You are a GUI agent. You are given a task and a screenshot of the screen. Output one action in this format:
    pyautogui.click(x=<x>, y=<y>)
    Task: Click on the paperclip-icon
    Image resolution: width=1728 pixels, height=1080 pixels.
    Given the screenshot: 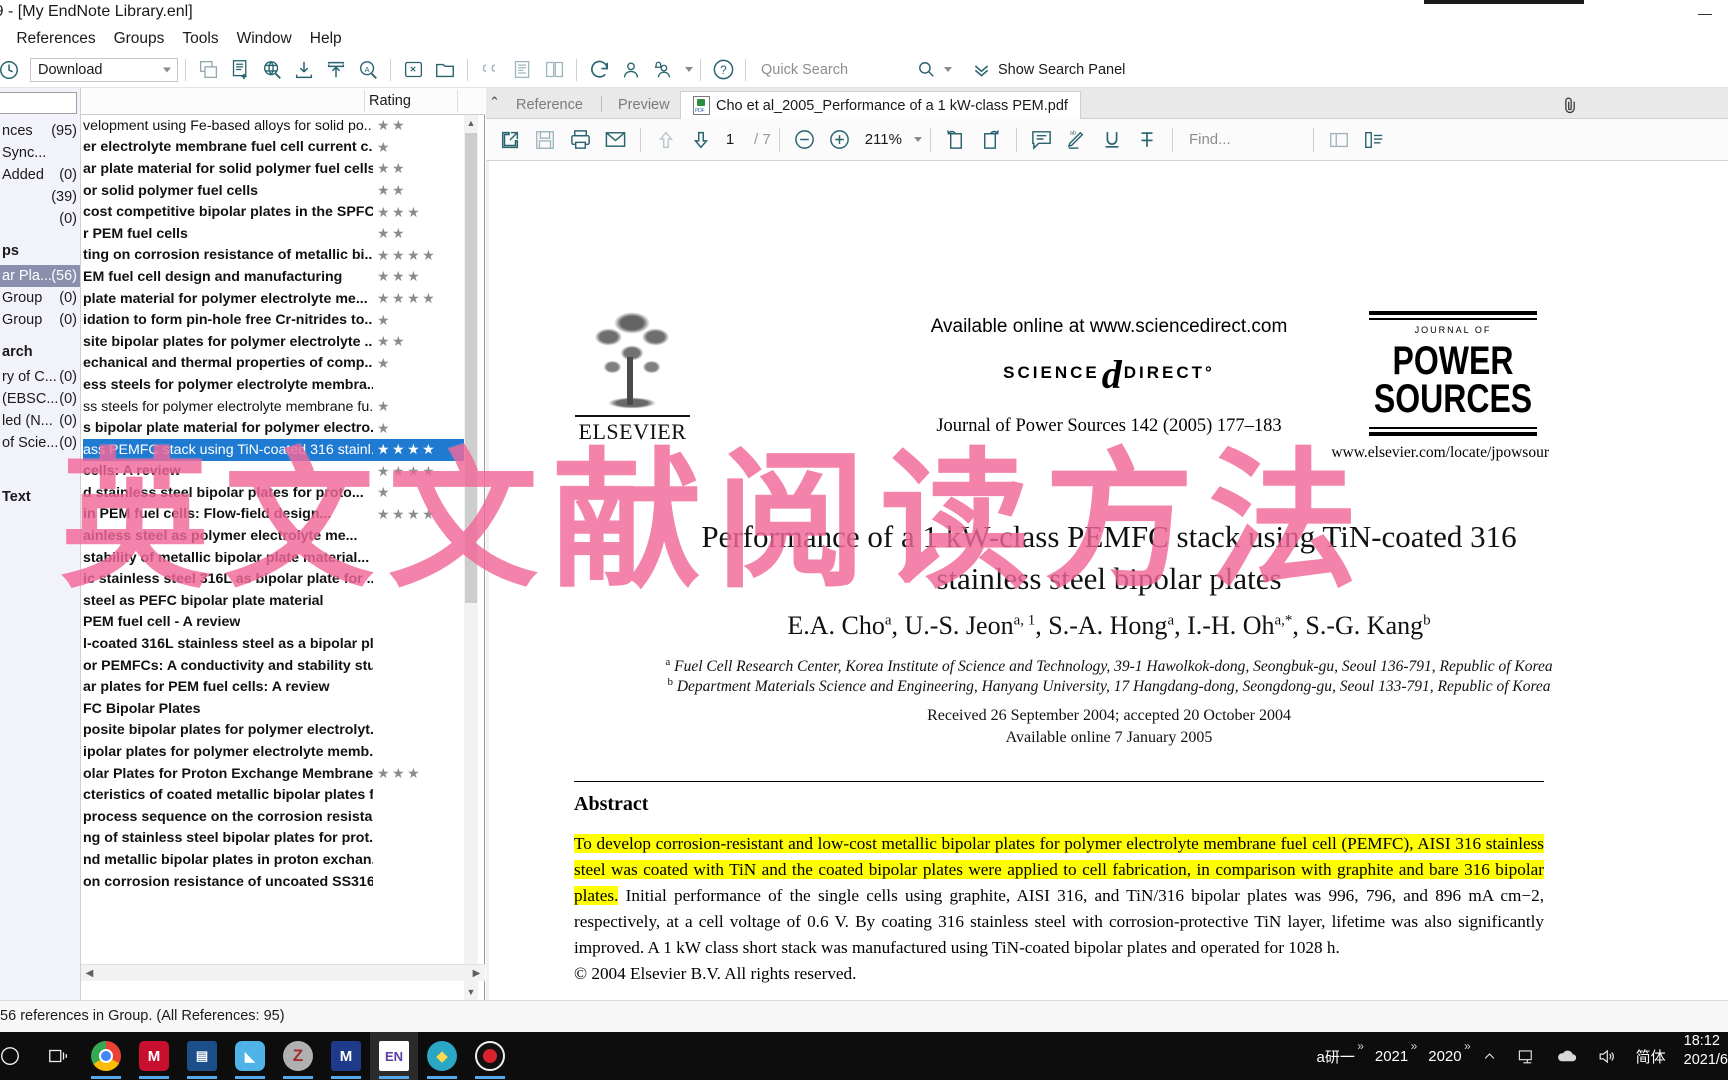 What is the action you would take?
    pyautogui.click(x=1570, y=108)
    